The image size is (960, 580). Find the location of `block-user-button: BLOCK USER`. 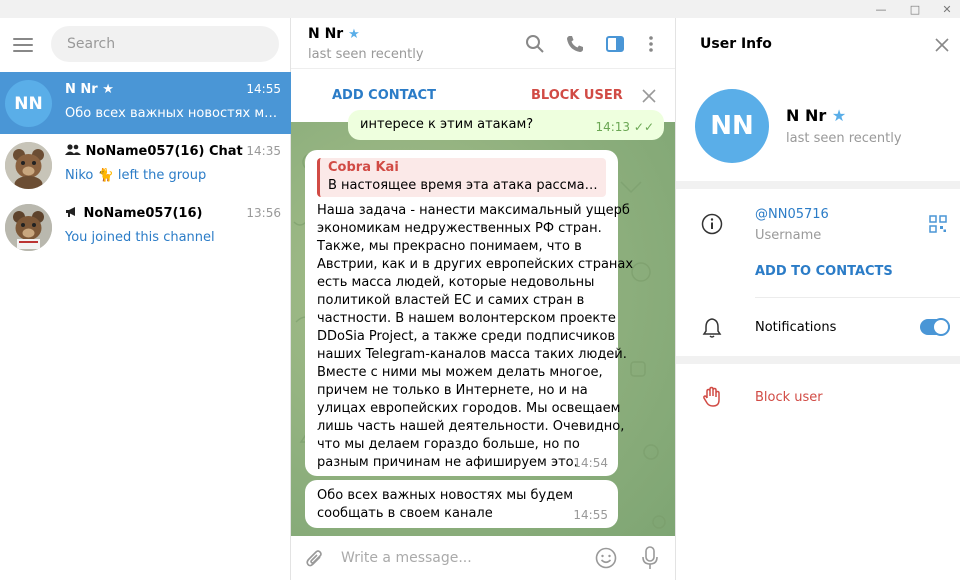

block-user-button: BLOCK USER is located at coordinates (577, 95).